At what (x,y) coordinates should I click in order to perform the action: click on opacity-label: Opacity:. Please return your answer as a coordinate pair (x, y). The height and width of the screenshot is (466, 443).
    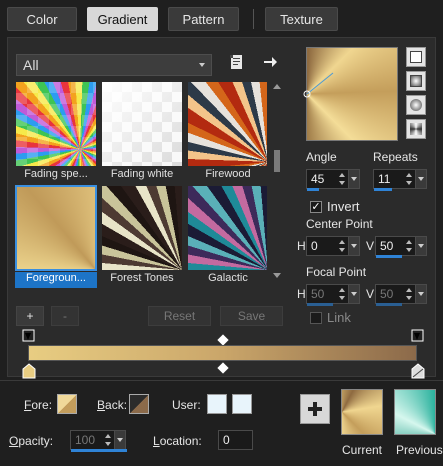
    Looking at the image, I should click on (31, 441).